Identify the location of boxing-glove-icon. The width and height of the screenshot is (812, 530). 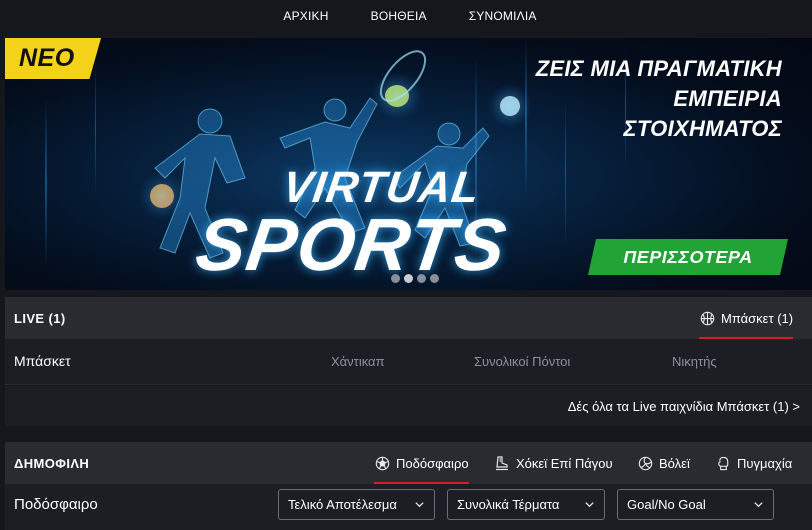
(723, 463).